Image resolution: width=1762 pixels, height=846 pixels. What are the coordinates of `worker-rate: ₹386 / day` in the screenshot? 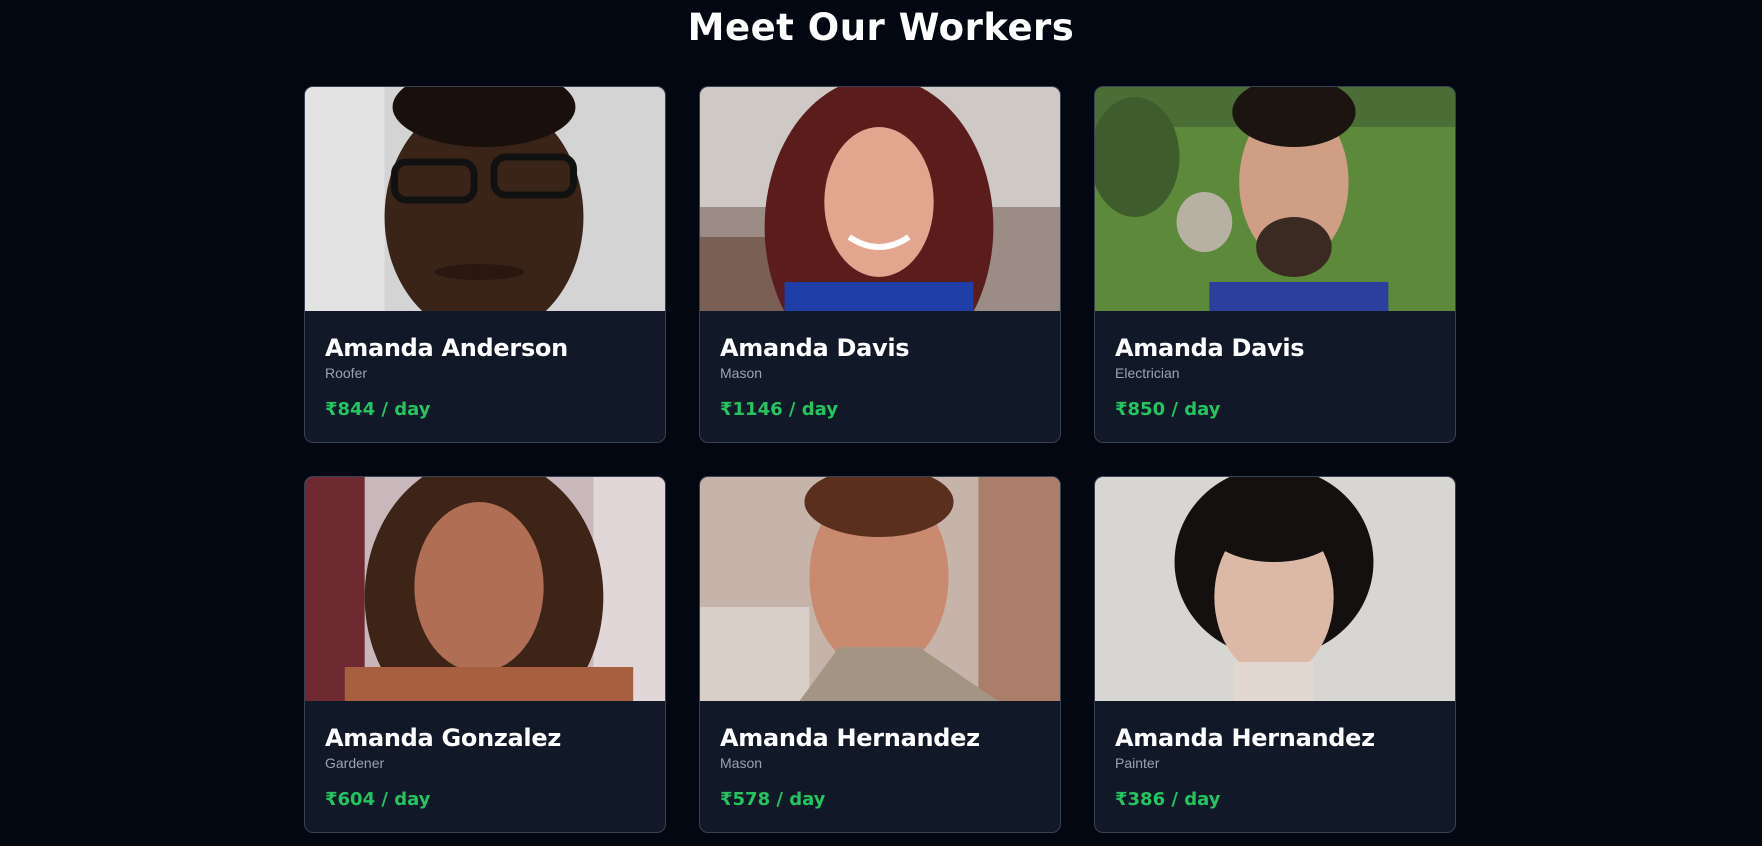 It's located at (1168, 799).